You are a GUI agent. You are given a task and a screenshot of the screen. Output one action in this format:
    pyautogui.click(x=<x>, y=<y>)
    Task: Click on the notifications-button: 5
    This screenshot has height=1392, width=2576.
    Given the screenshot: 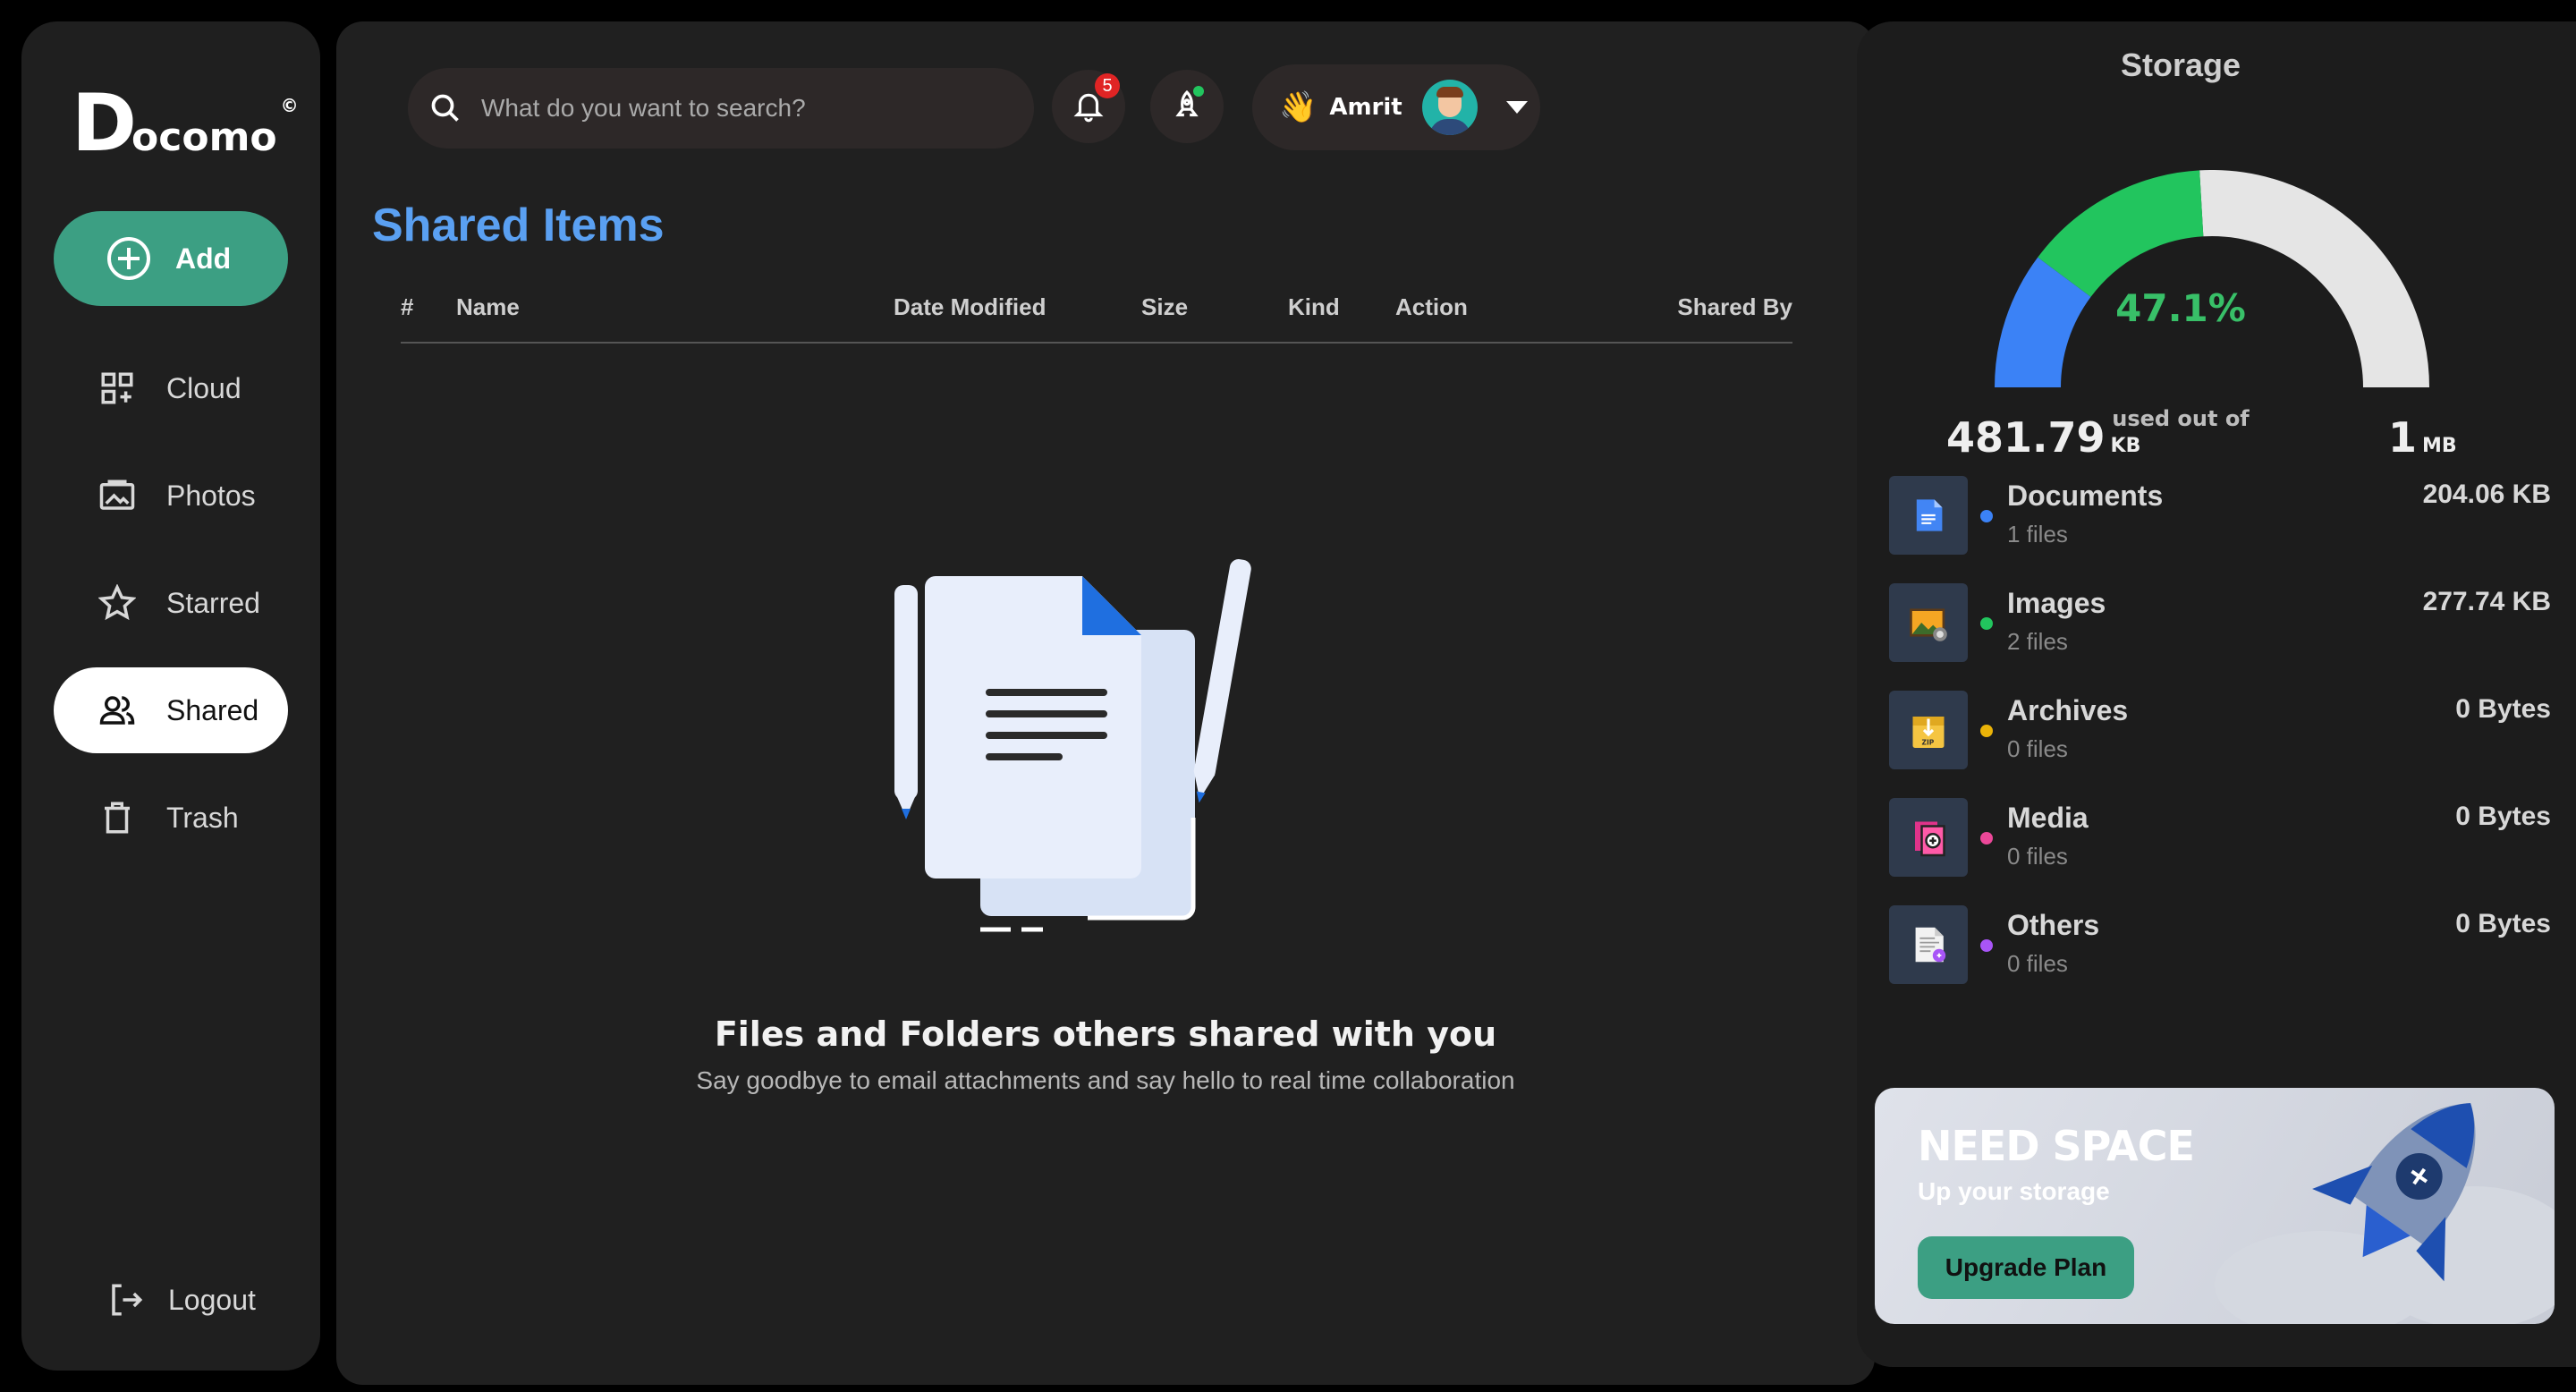 What is the action you would take?
    pyautogui.click(x=1088, y=106)
    